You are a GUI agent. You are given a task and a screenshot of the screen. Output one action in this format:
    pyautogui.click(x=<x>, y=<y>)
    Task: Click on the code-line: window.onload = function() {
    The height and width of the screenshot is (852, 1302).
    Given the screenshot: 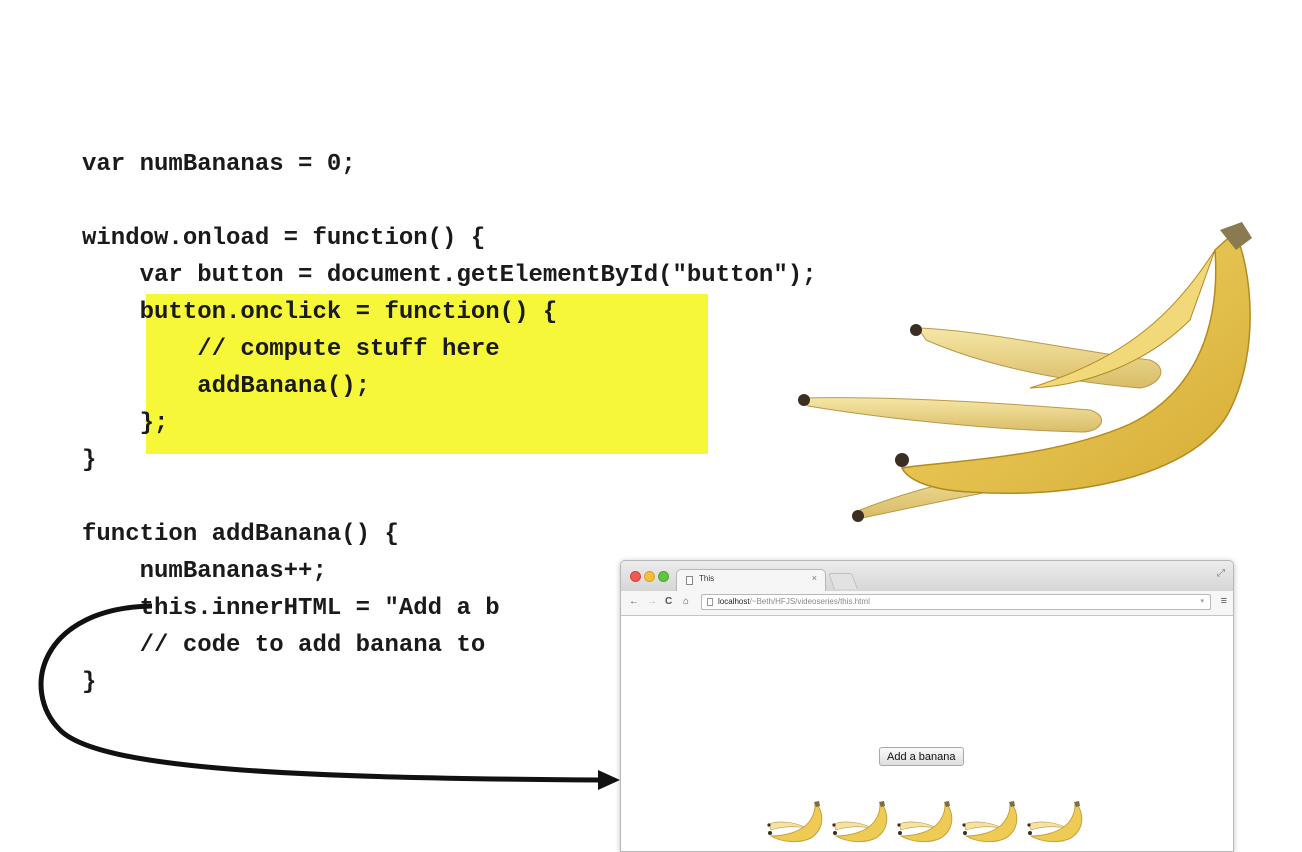 What is the action you would take?
    pyautogui.click(x=284, y=238)
    